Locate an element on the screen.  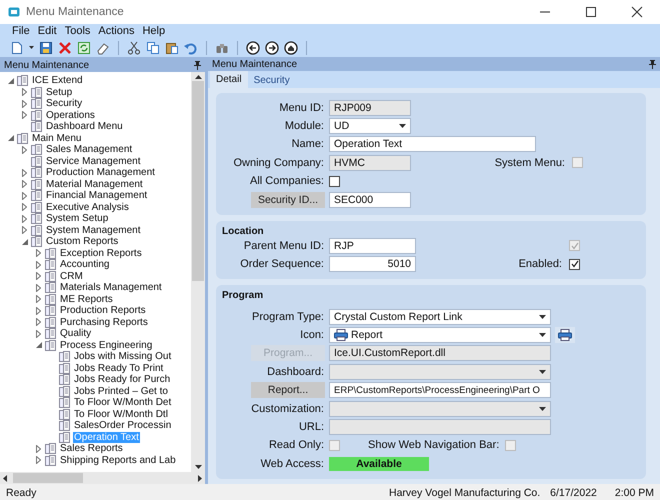
dropdown-field: UD is located at coordinates (370, 126).